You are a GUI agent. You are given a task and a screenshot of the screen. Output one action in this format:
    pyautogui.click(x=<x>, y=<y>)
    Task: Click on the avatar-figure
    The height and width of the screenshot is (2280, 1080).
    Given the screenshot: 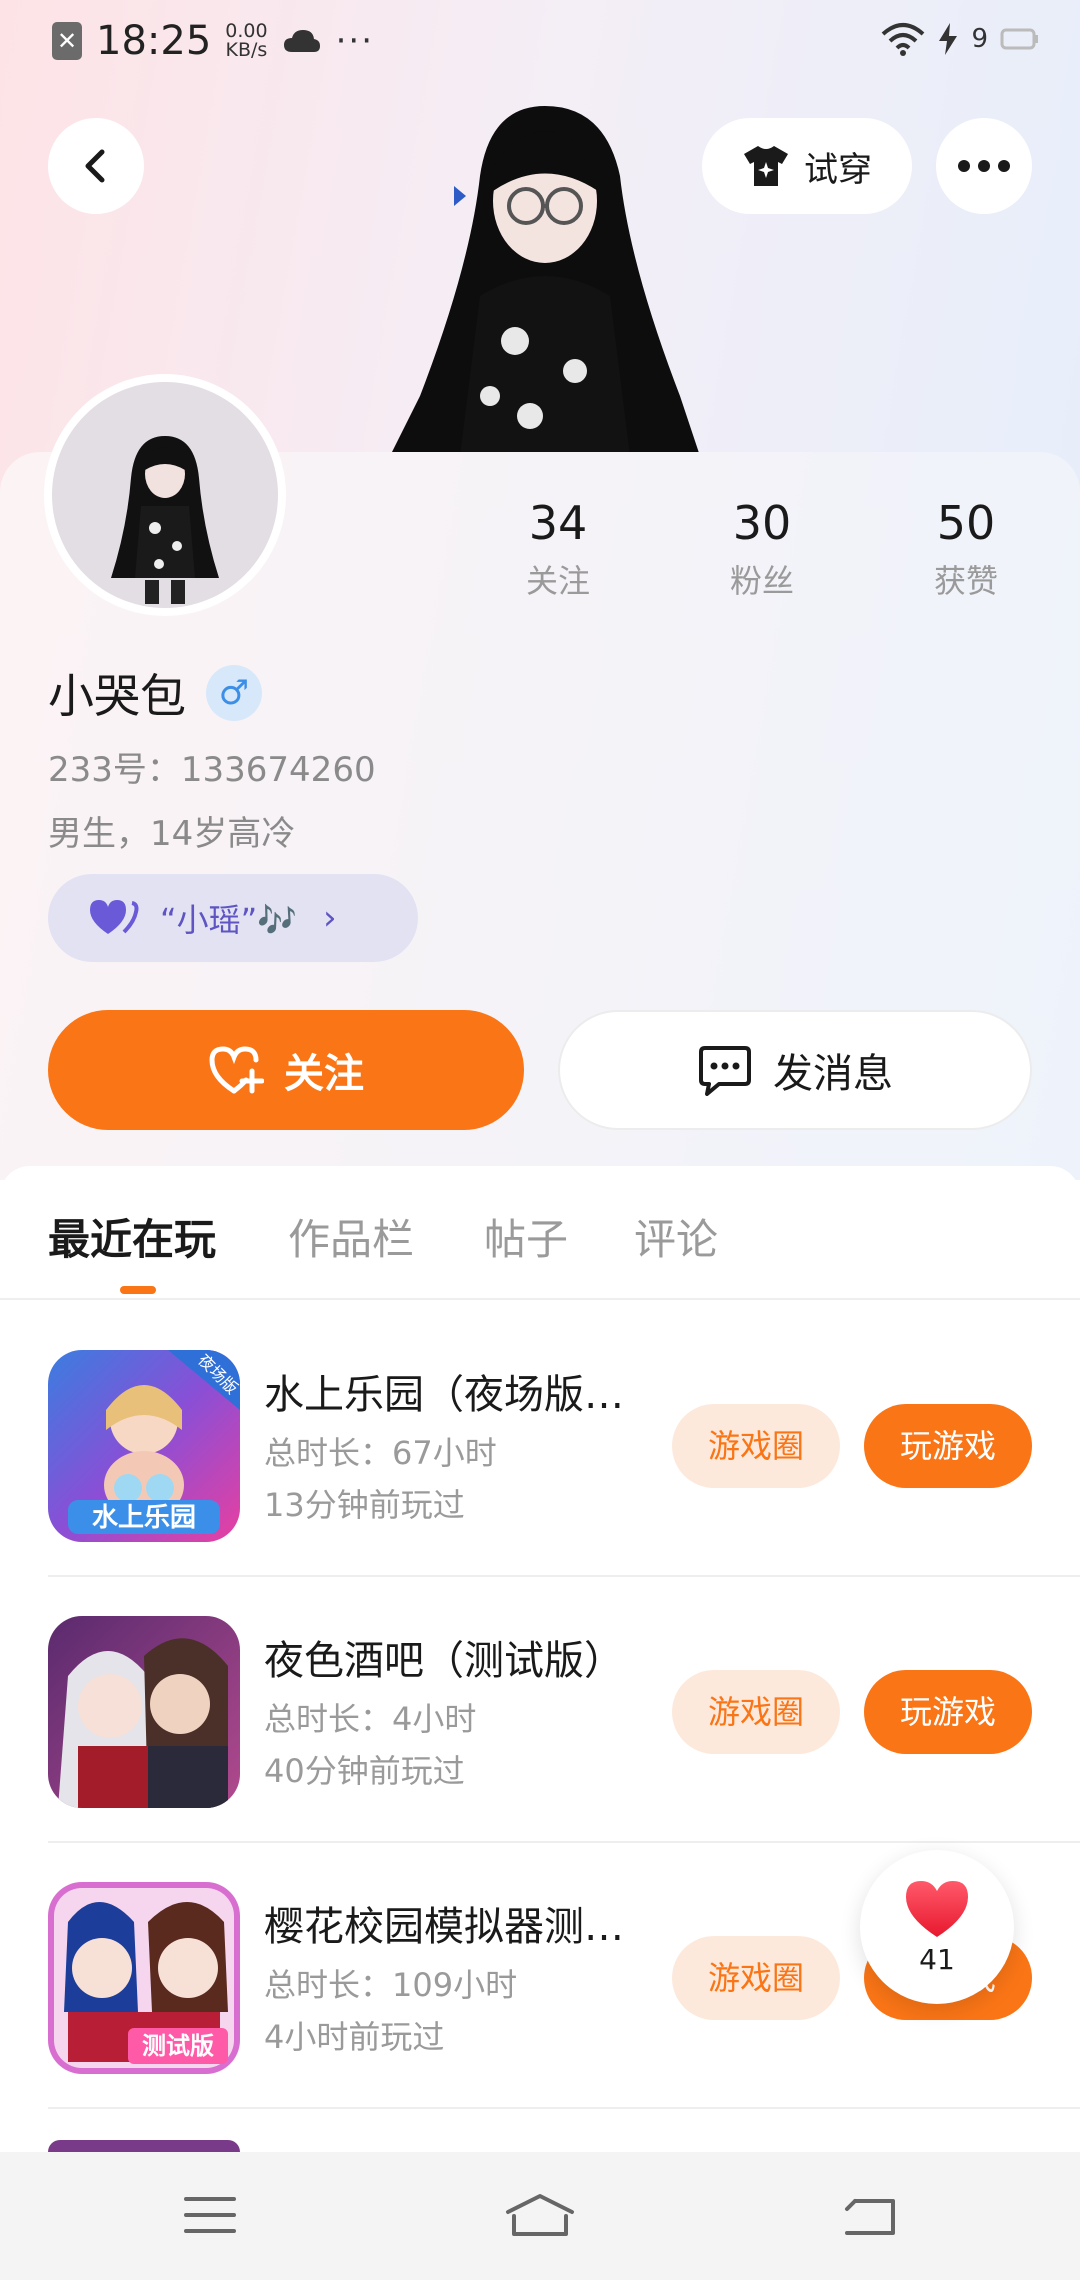 What is the action you would take?
    pyautogui.click(x=165, y=520)
    